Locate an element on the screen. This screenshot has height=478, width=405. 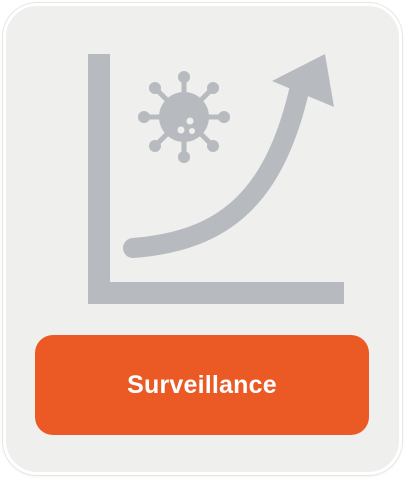
virus-shape is located at coordinates (184, 117).